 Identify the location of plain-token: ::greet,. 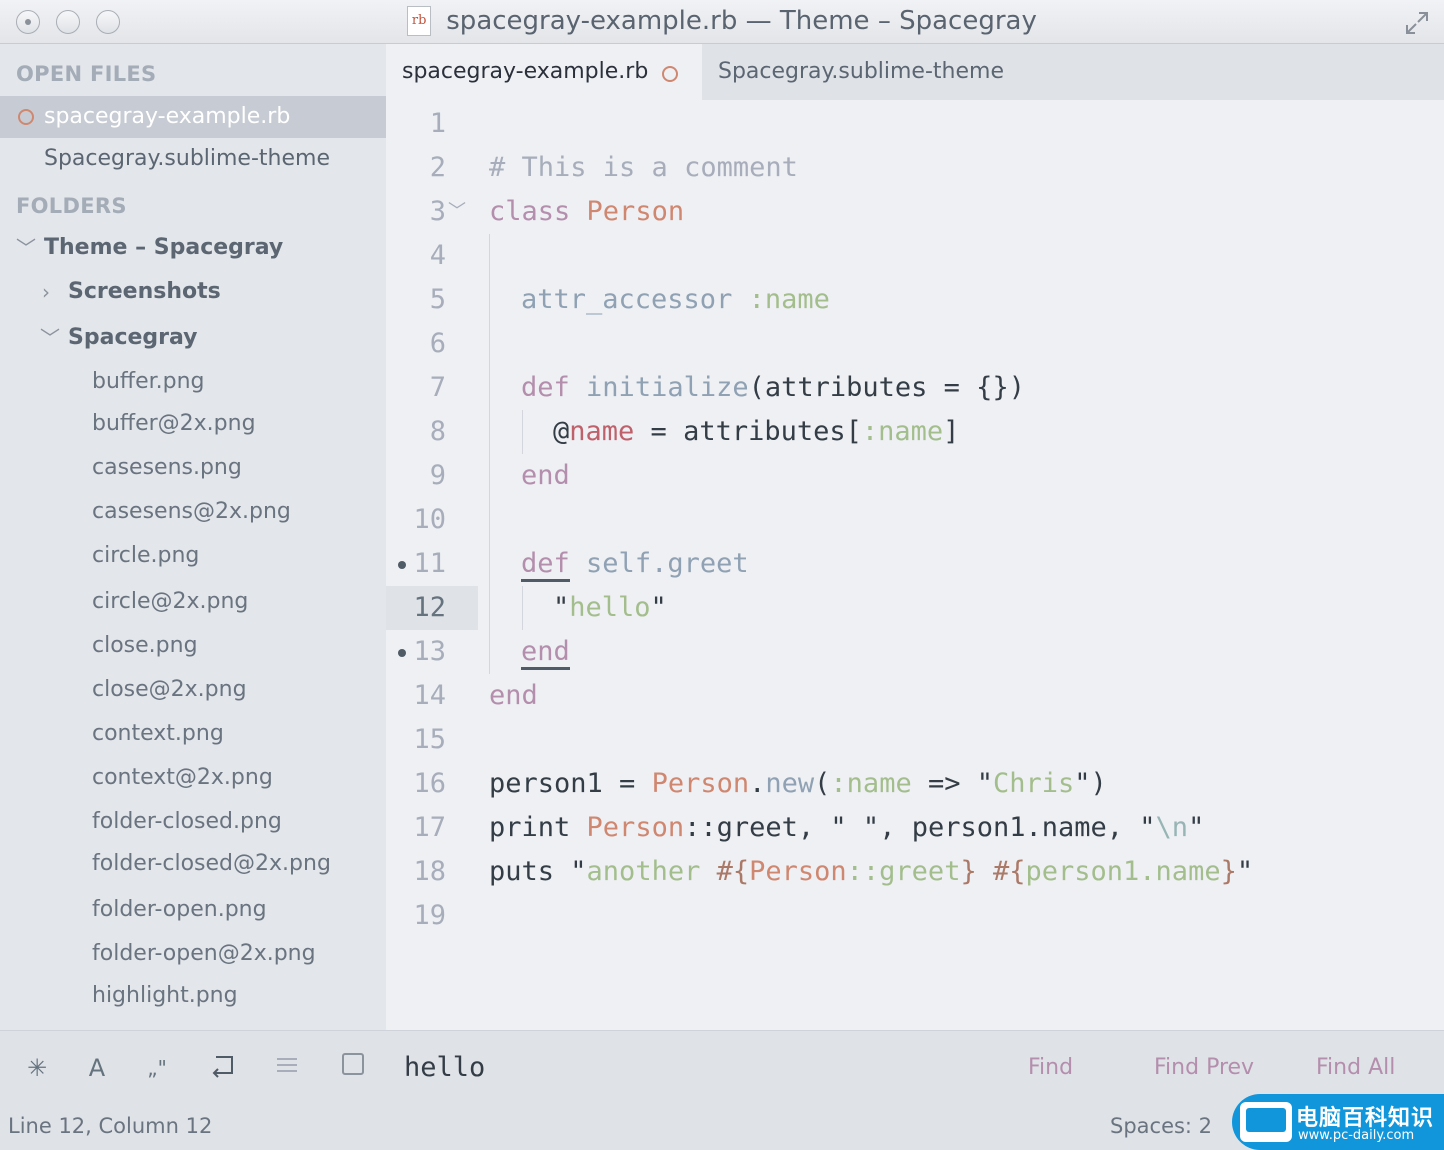
(757, 827).